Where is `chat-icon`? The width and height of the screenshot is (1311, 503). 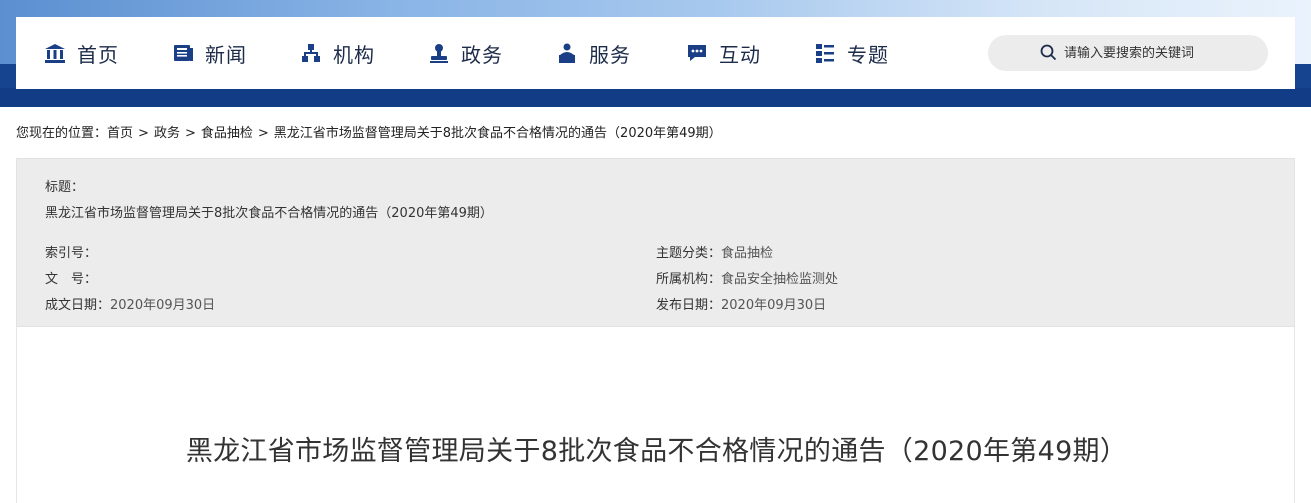
chat-icon is located at coordinates (697, 53).